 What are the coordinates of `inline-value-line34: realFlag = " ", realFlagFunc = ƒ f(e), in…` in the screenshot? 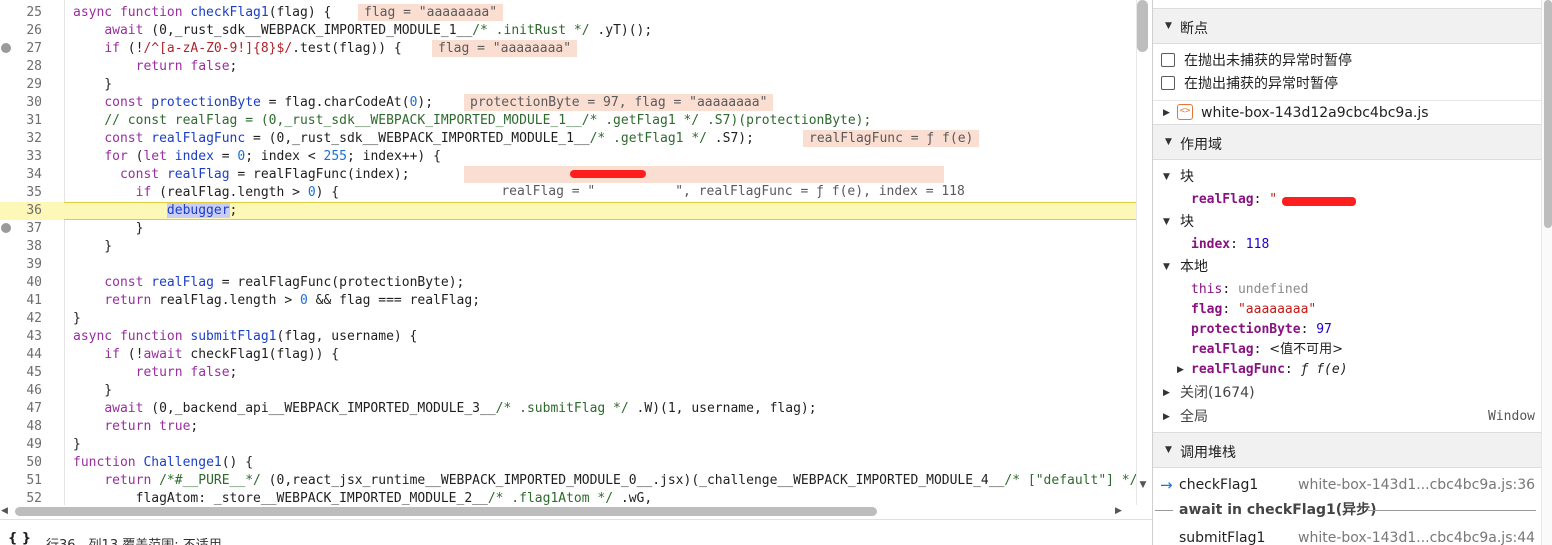 It's located at (714, 182).